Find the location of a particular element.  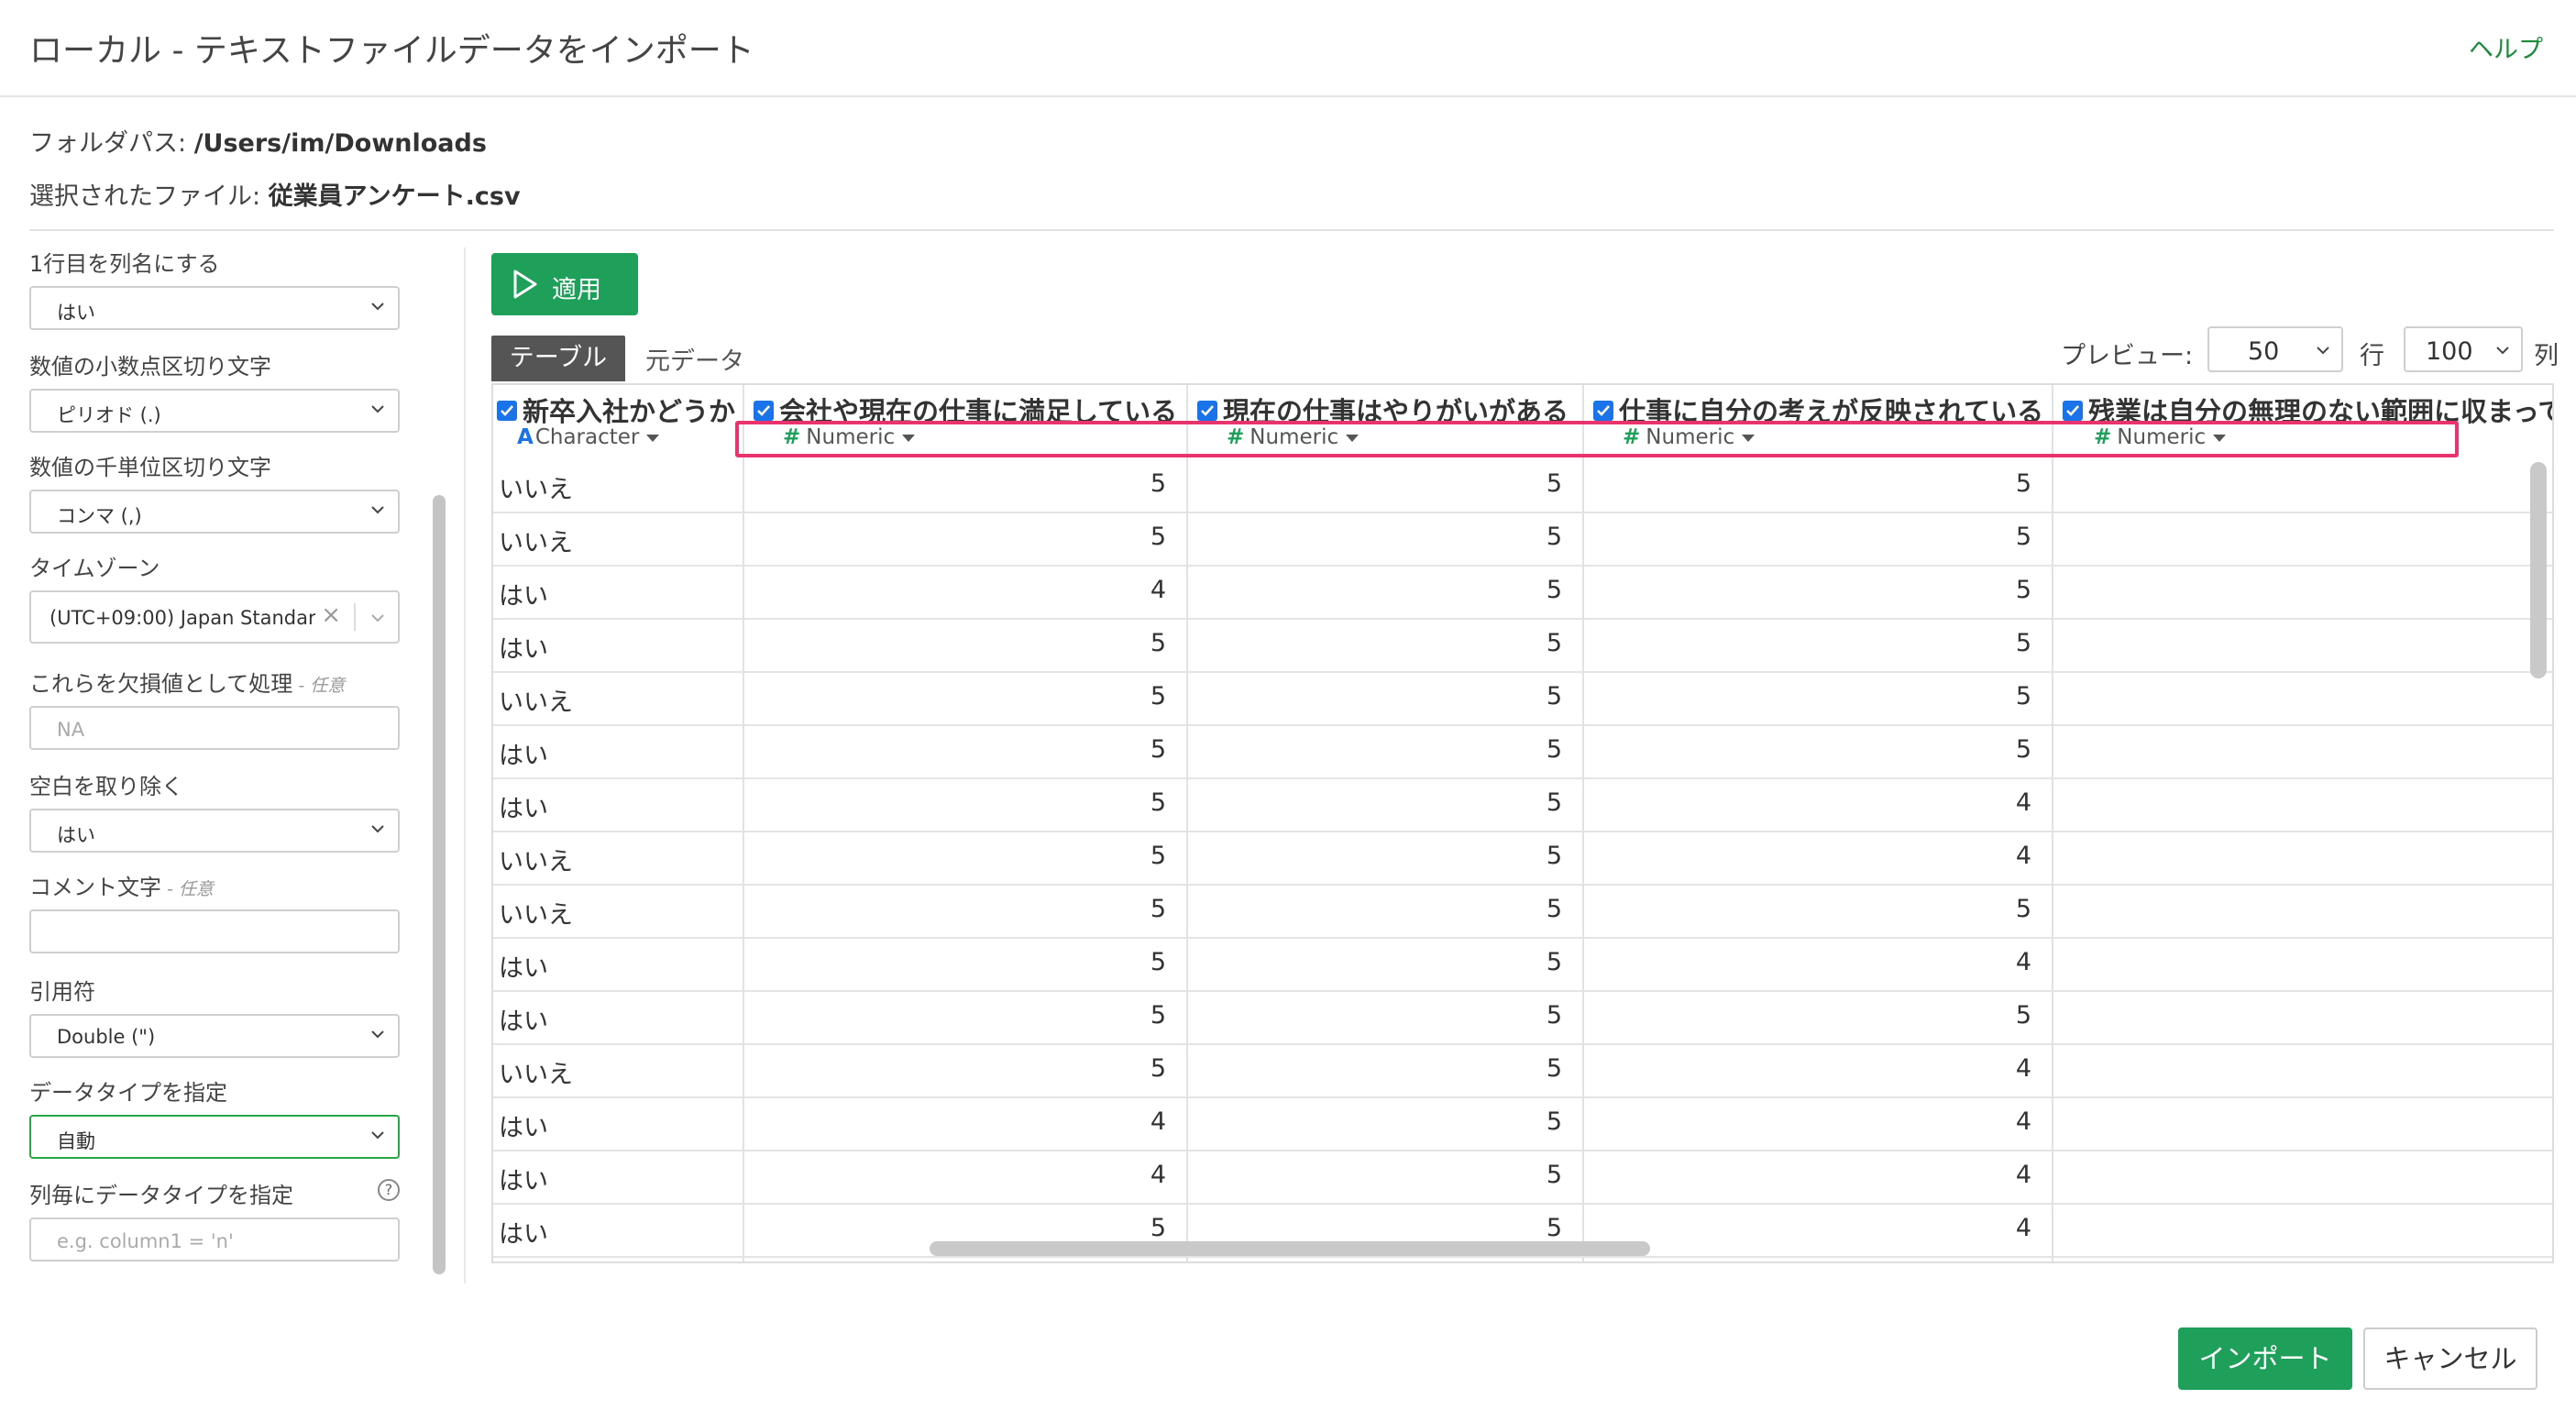

decimal-mark-select: ピリオド (.) is located at coordinates (215, 411).